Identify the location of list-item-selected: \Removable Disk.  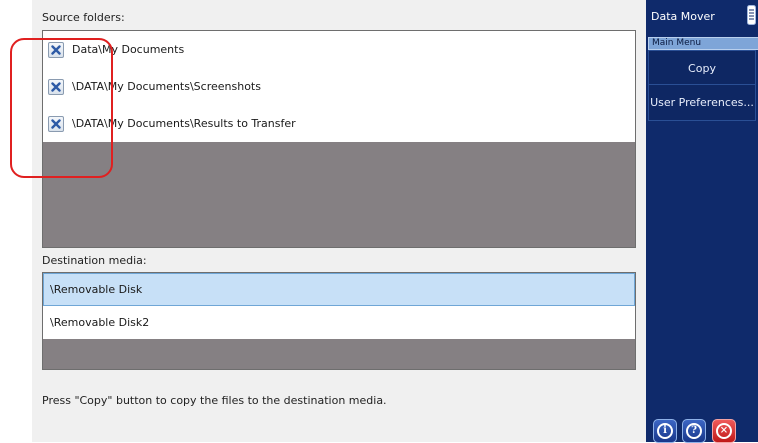
(339, 289).